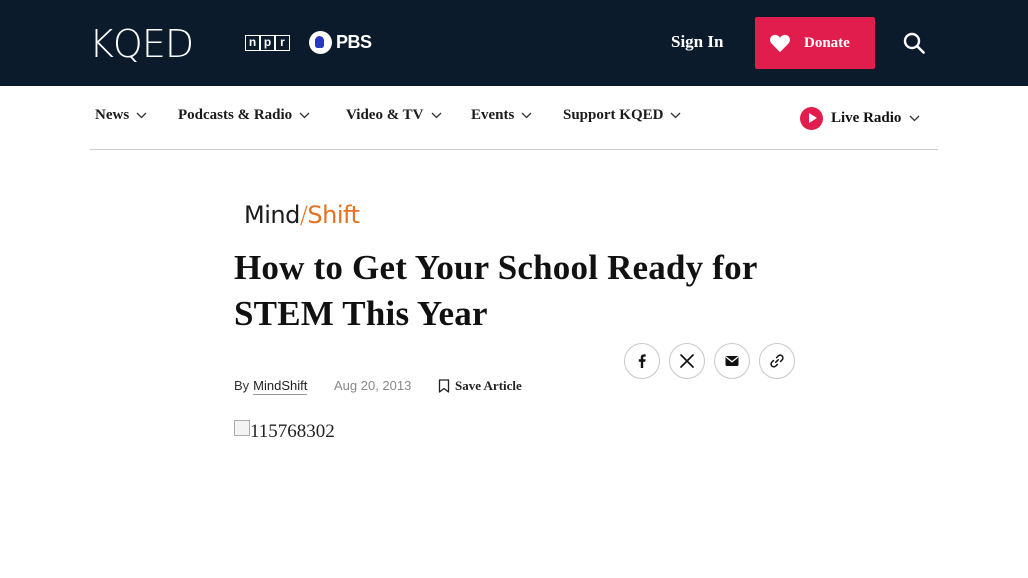 Image resolution: width=1028 pixels, height=578 pixels. What do you see at coordinates (320, 42) in the screenshot?
I see `pbs-head-icon` at bounding box center [320, 42].